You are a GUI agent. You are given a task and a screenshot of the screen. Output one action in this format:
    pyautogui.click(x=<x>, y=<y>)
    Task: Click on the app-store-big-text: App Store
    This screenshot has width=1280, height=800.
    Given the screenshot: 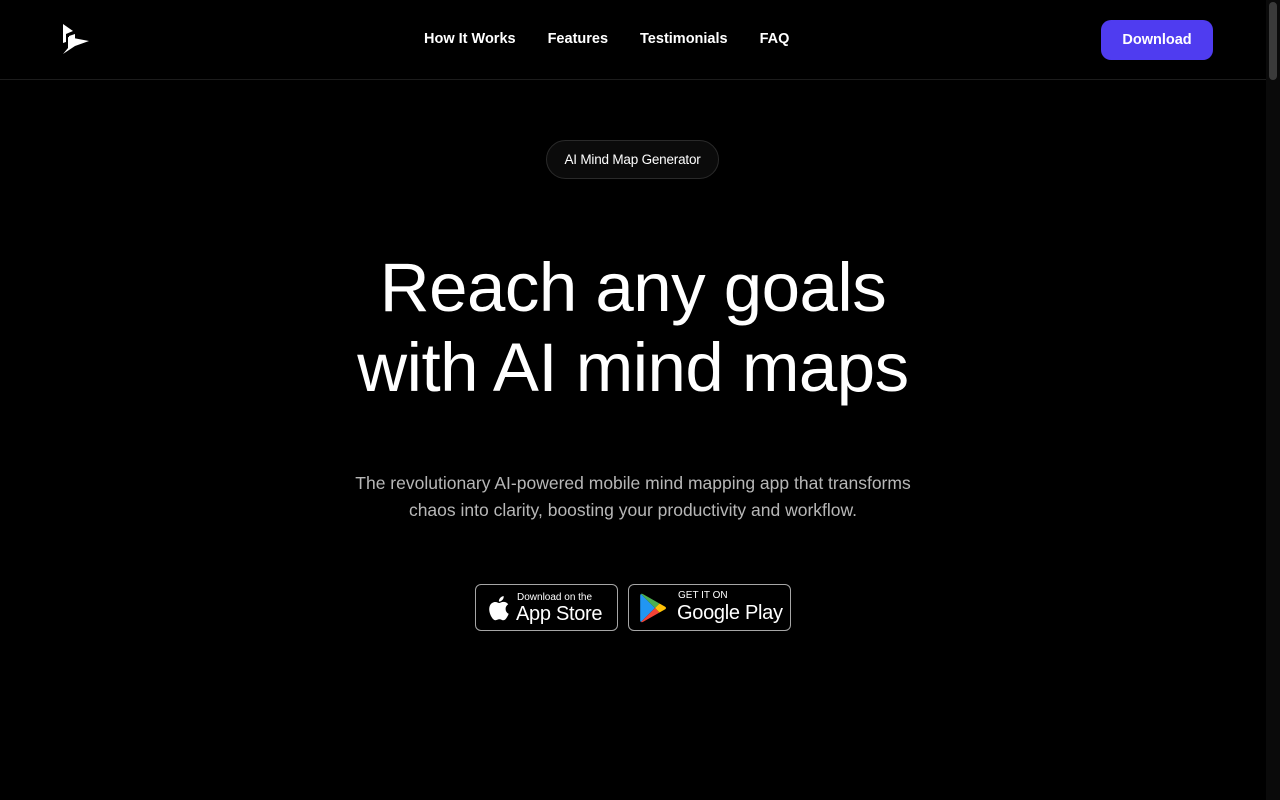 What is the action you would take?
    pyautogui.click(x=559, y=614)
    